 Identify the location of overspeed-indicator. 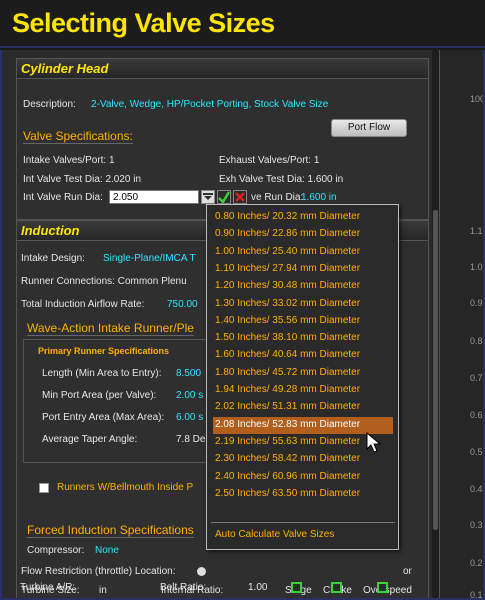
(382, 587).